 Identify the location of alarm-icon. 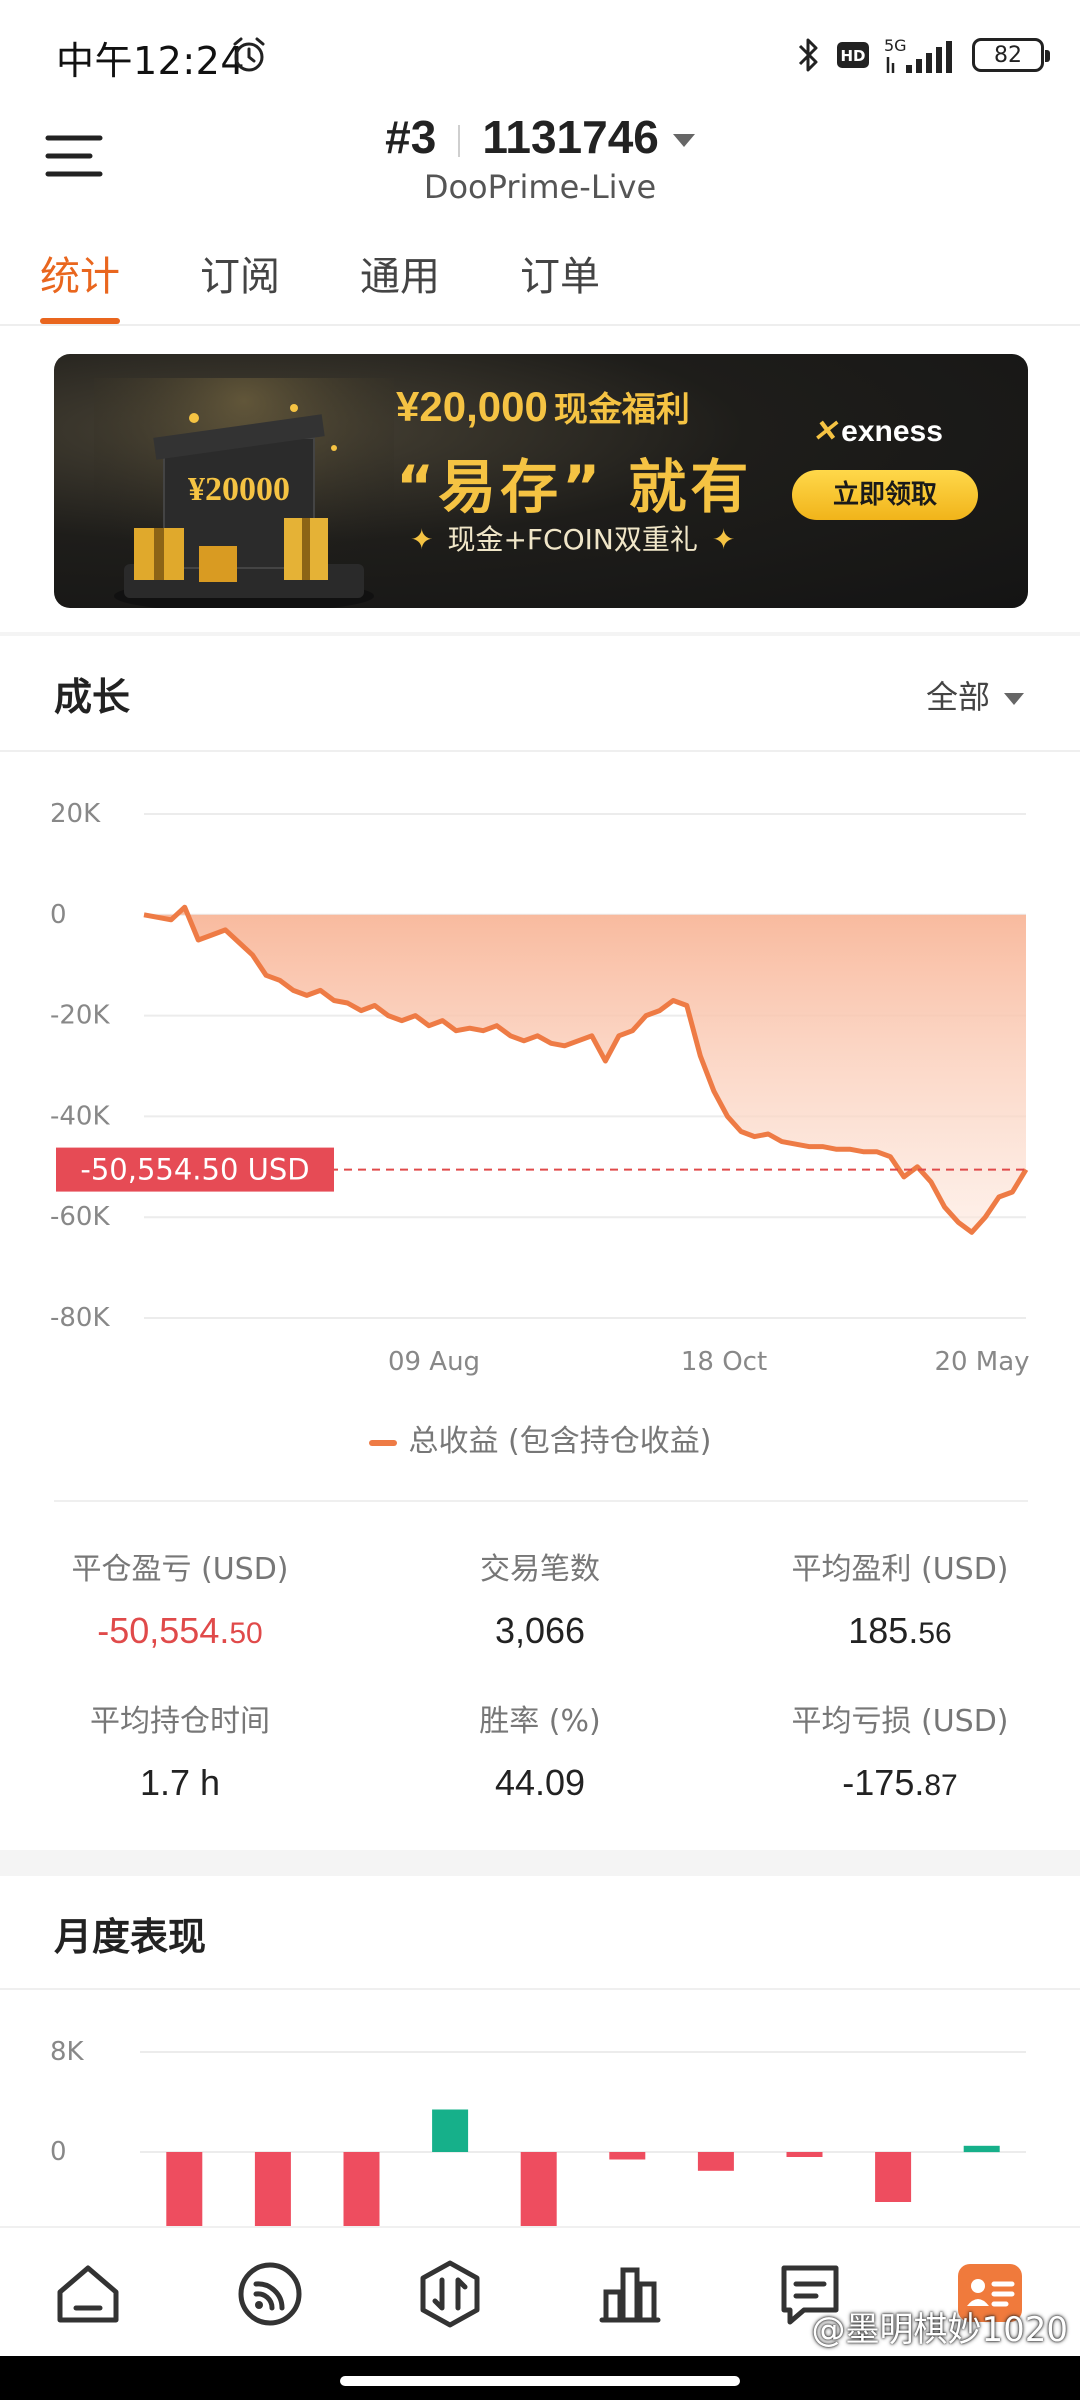
(249, 54).